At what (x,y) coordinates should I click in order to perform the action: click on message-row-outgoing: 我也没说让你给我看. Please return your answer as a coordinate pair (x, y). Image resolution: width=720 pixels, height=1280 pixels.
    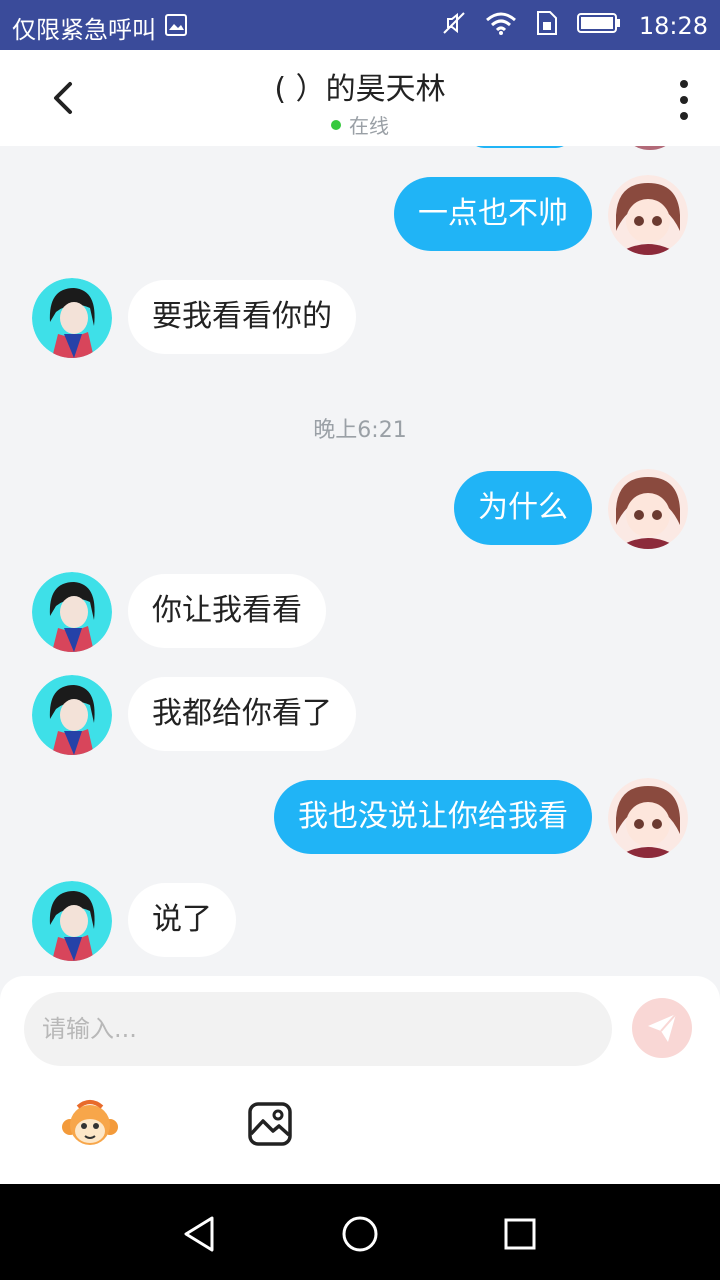
    Looking at the image, I should click on (360, 818).